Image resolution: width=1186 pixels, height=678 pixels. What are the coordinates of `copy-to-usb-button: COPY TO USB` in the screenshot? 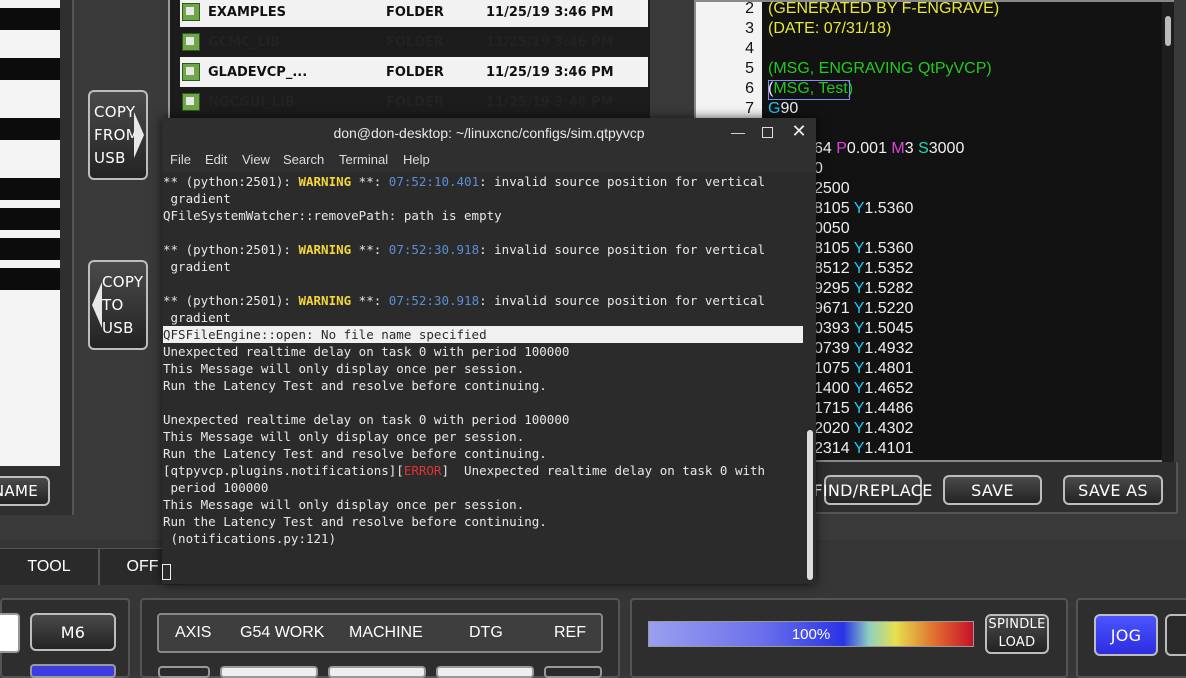 It's located at (118, 305).